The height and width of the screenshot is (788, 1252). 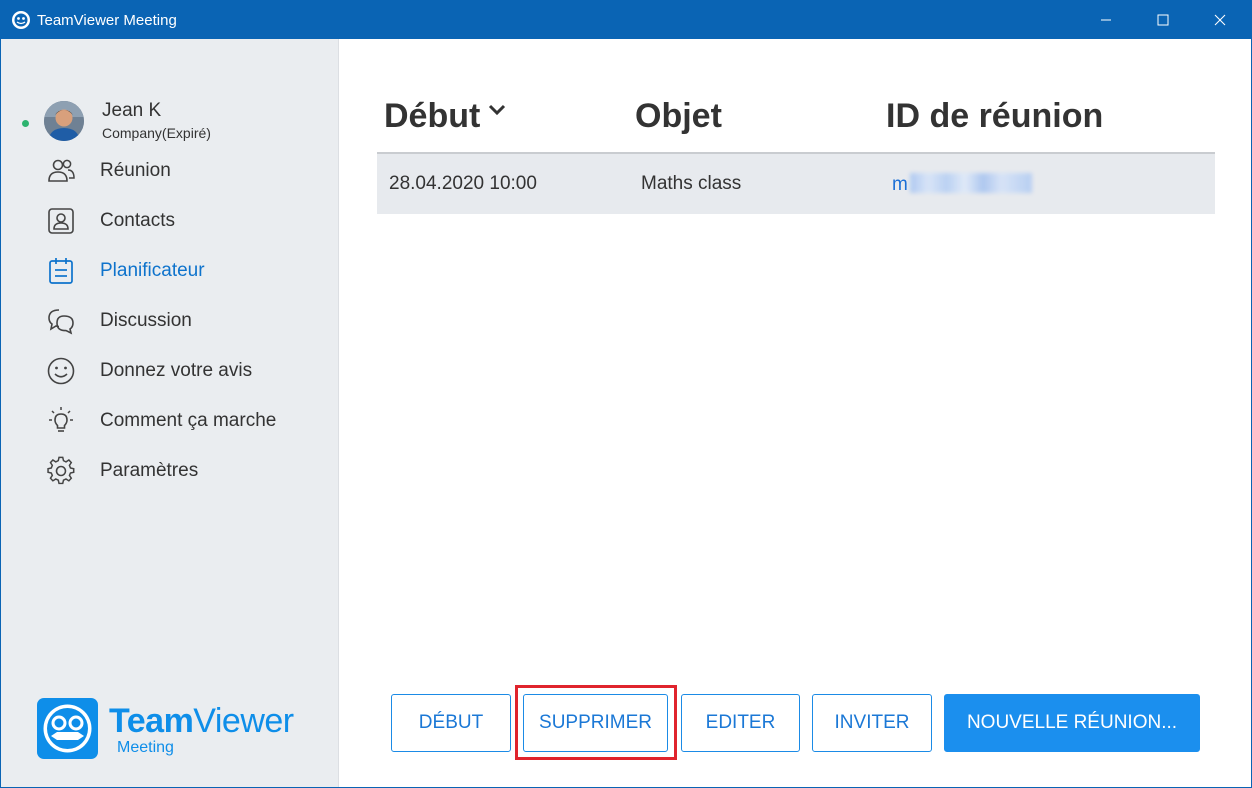 I want to click on title-bar: TeamViewer Meeting, so click(x=626, y=20).